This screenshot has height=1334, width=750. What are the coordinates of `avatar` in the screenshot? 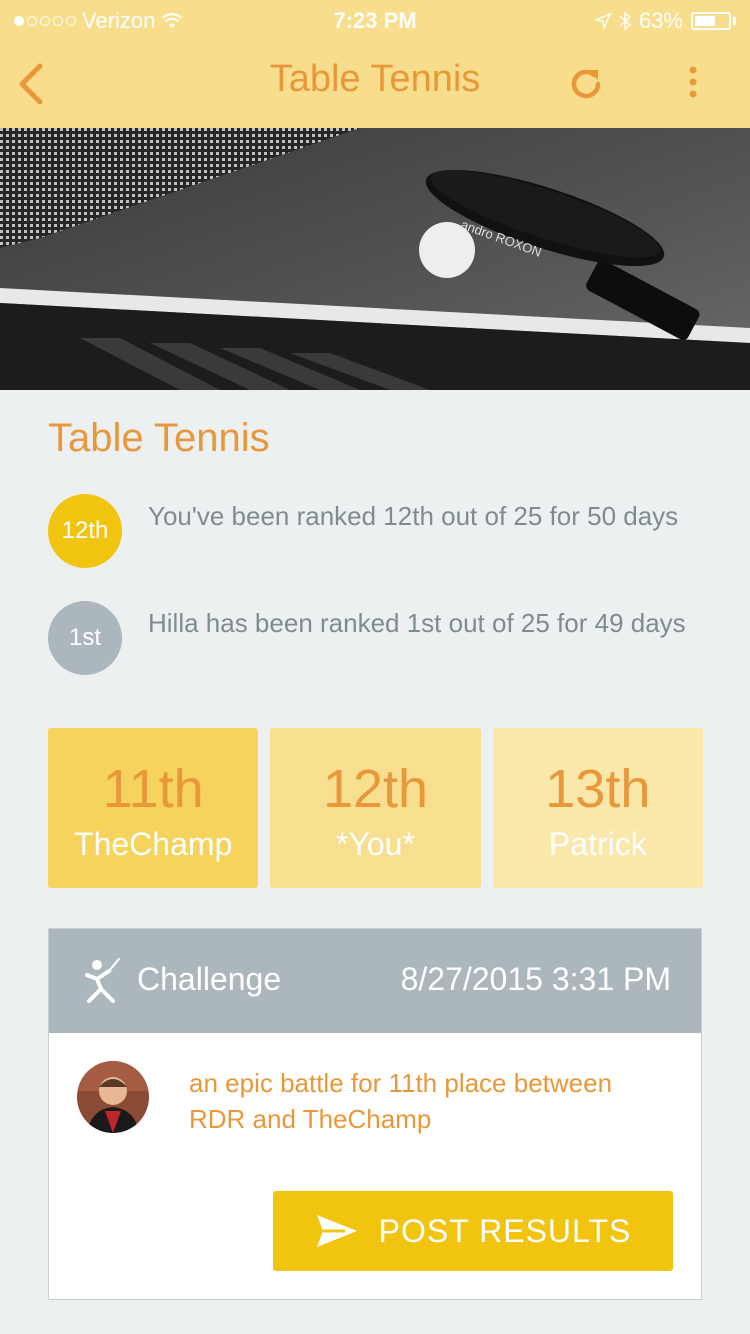 It's located at (113, 1097).